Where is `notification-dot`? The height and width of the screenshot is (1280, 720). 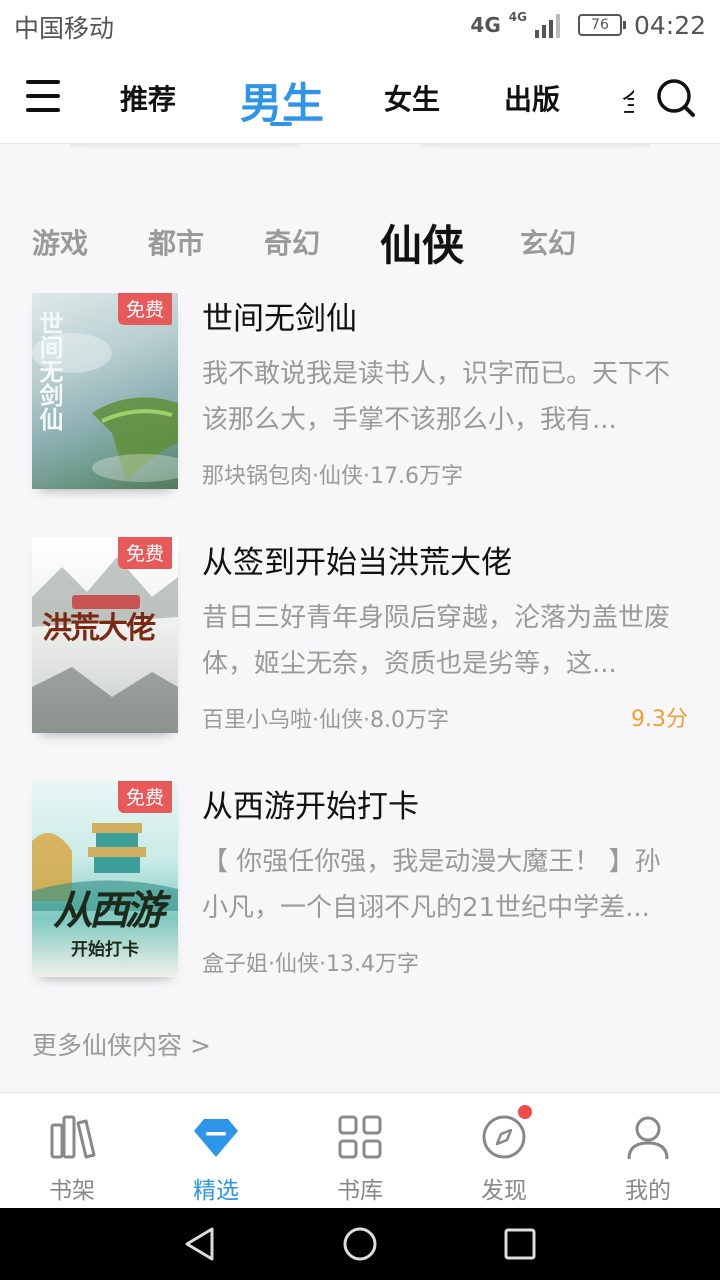 notification-dot is located at coordinates (525, 1112).